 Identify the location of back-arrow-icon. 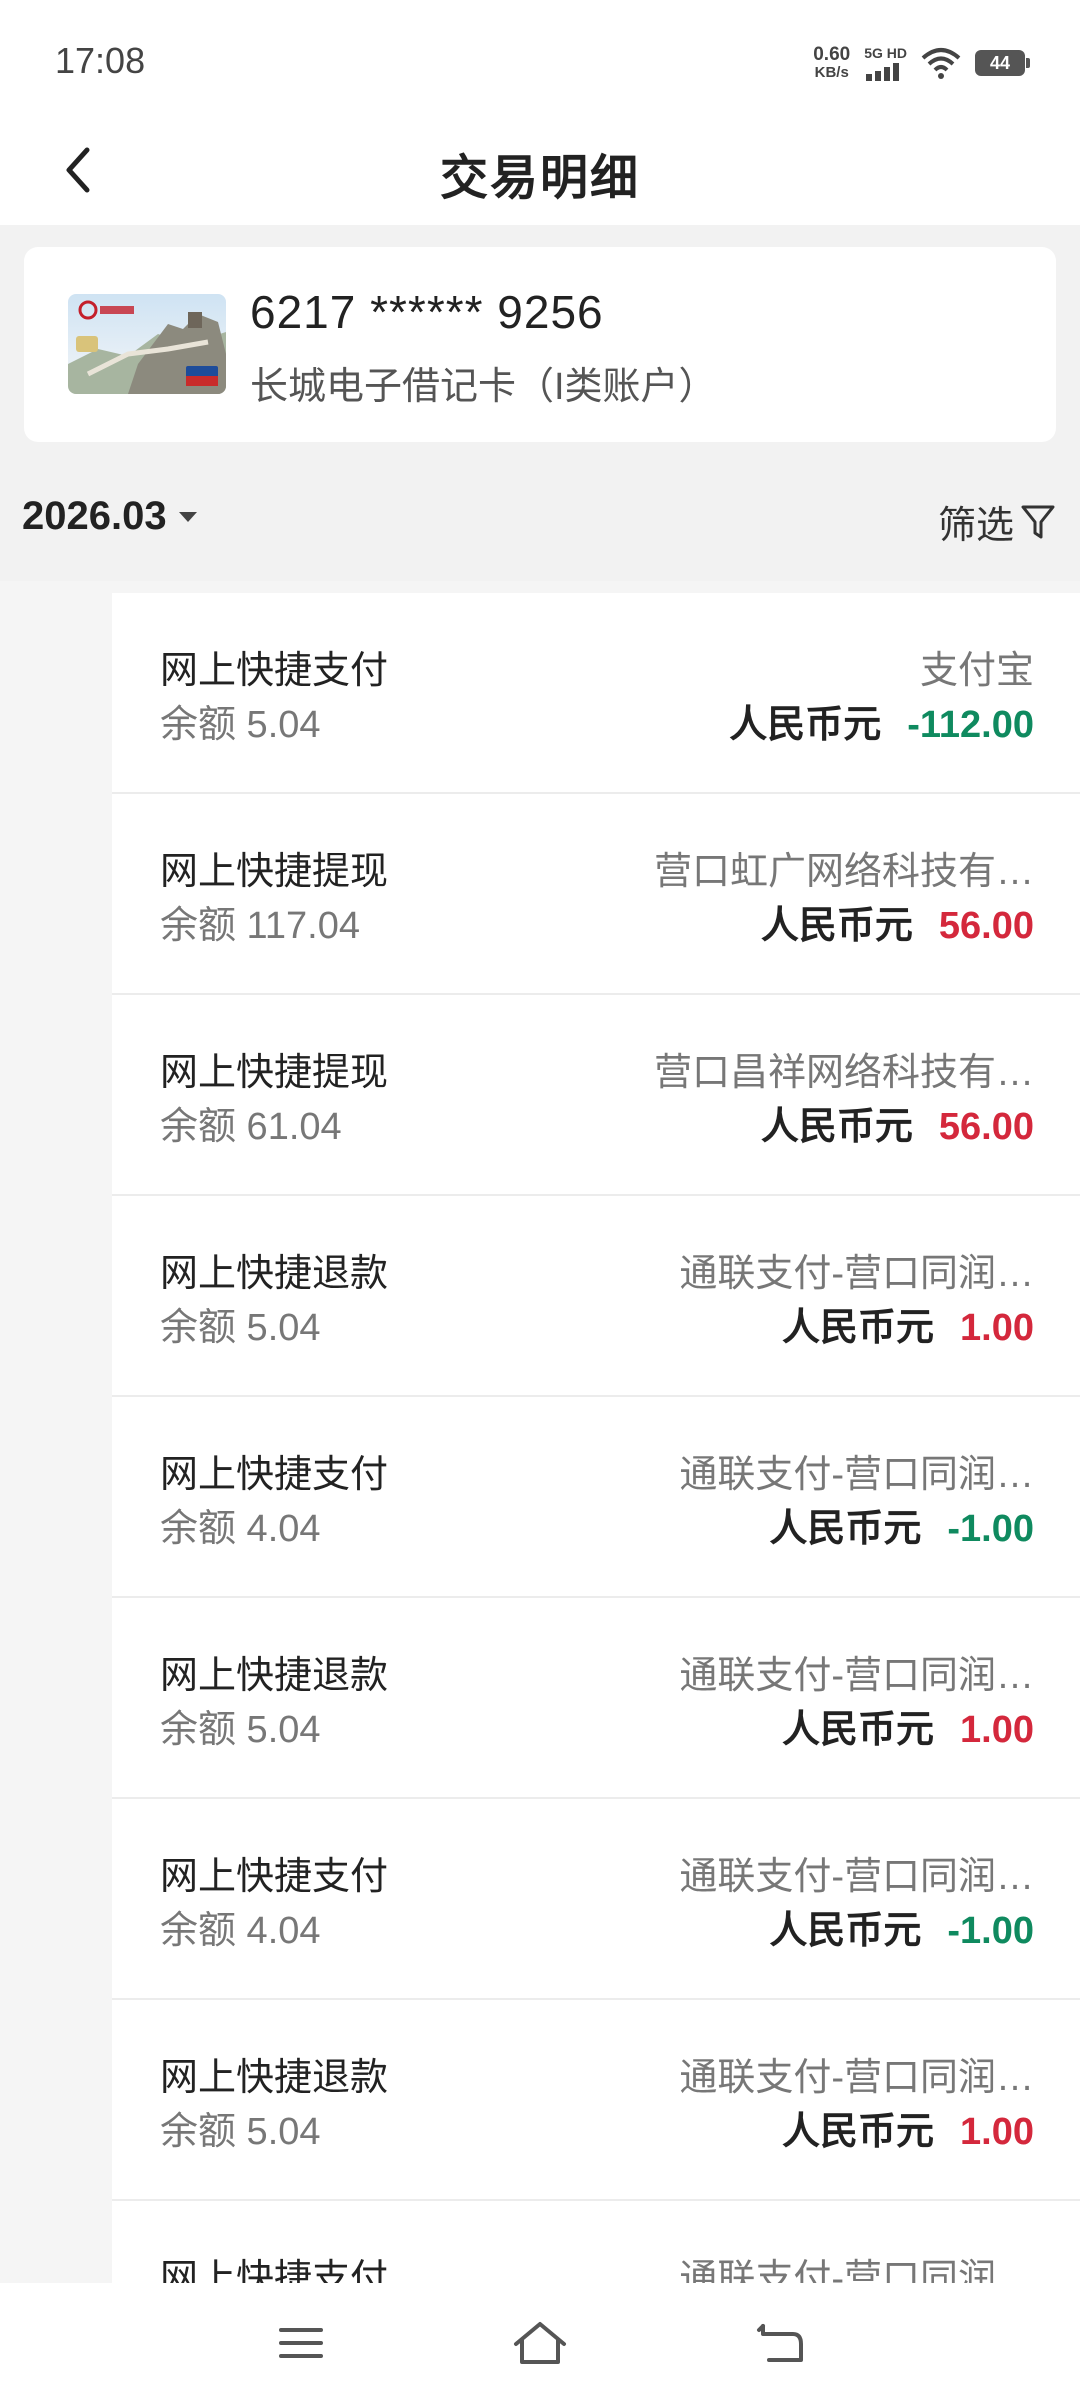
(780, 2343).